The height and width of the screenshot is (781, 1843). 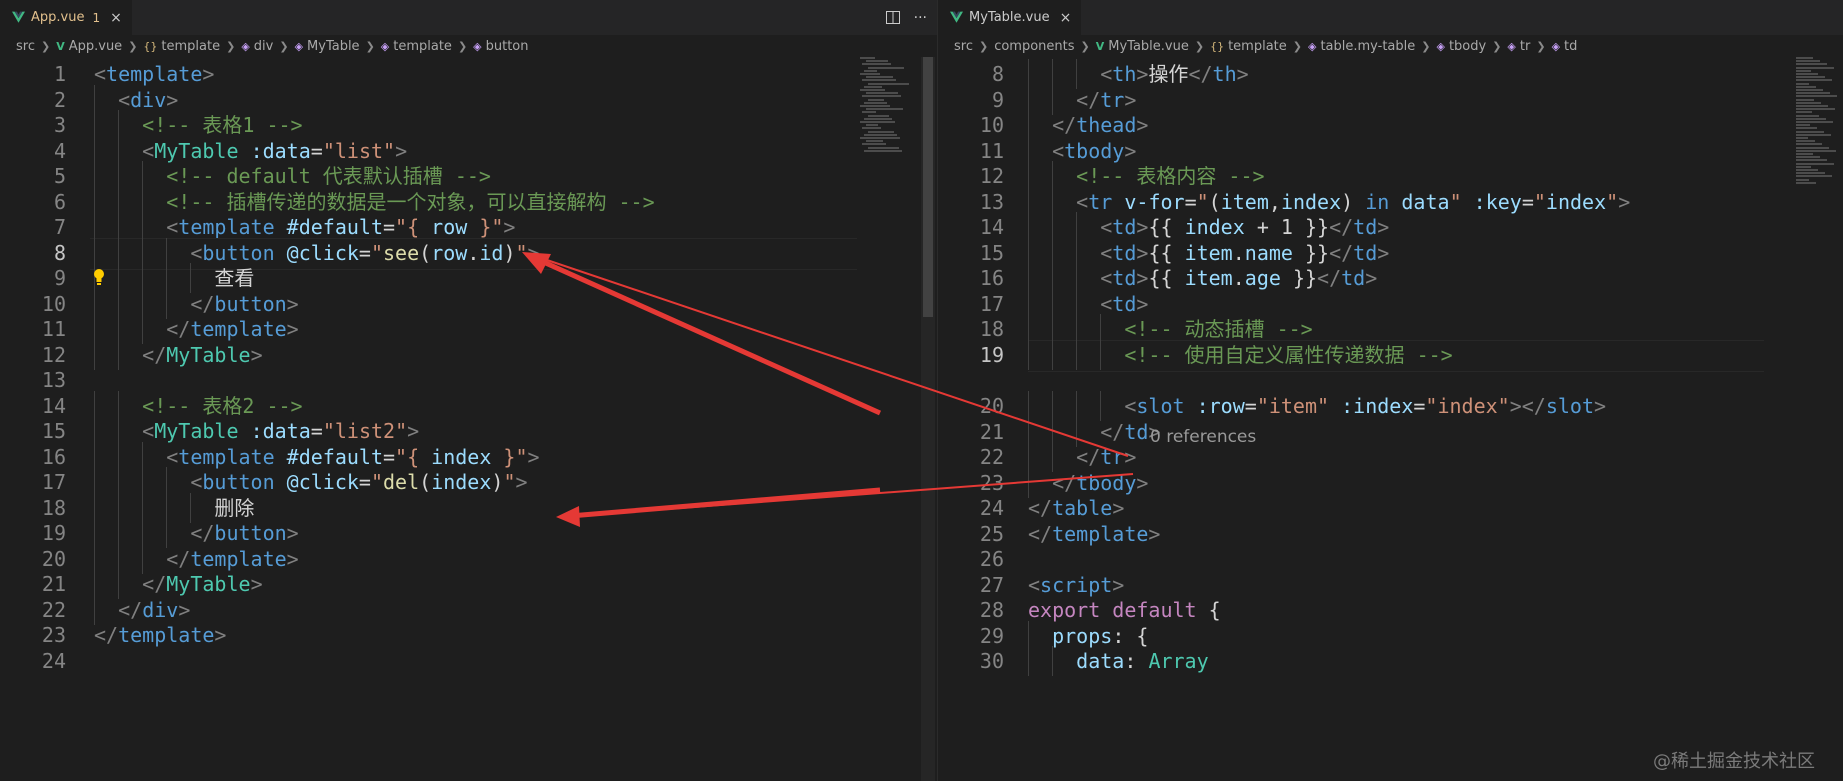 I want to click on code-token: tbody, so click(x=1094, y=150).